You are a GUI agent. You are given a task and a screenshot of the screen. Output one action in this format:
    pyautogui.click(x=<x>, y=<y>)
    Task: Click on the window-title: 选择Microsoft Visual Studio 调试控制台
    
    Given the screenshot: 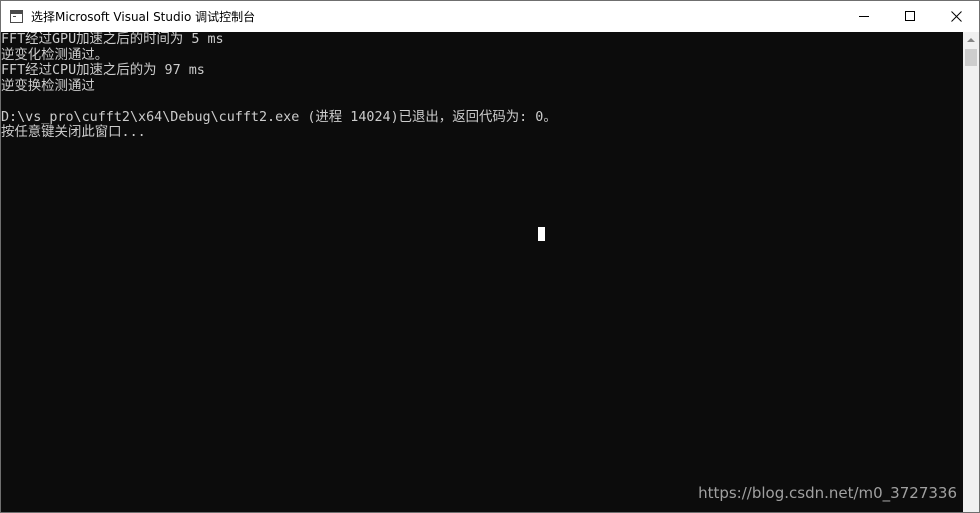 What is the action you would take?
    pyautogui.click(x=143, y=17)
    